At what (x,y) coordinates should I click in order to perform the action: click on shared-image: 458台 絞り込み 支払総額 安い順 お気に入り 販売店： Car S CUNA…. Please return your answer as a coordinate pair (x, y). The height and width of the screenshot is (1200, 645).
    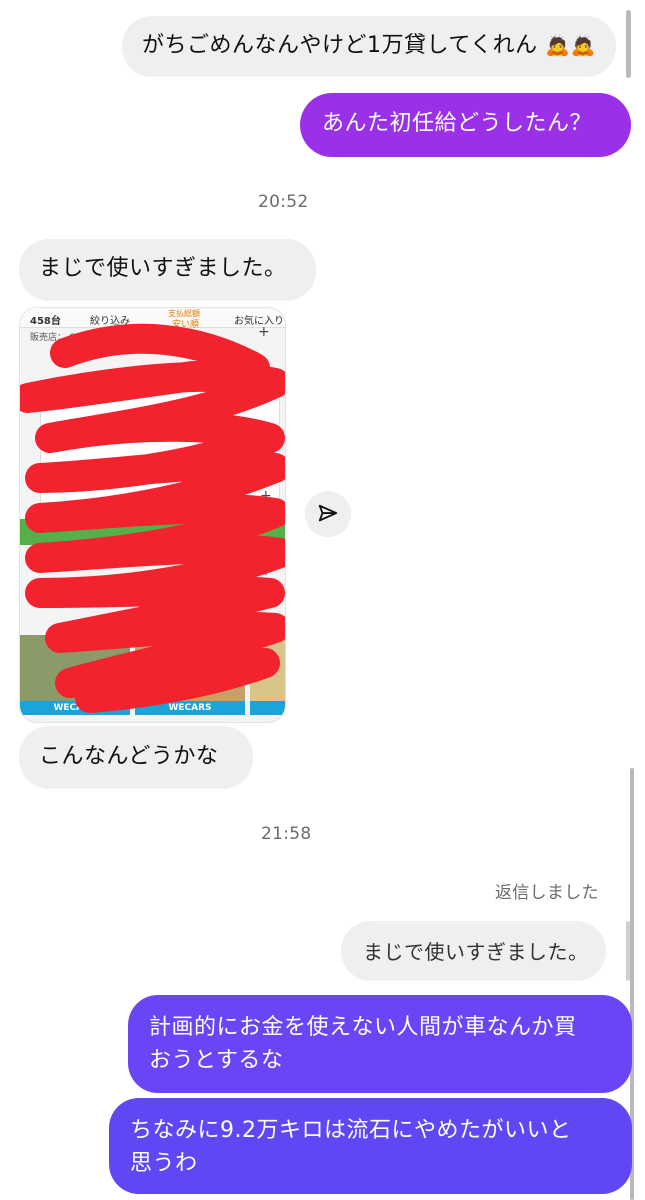
    Looking at the image, I should click on (152, 515).